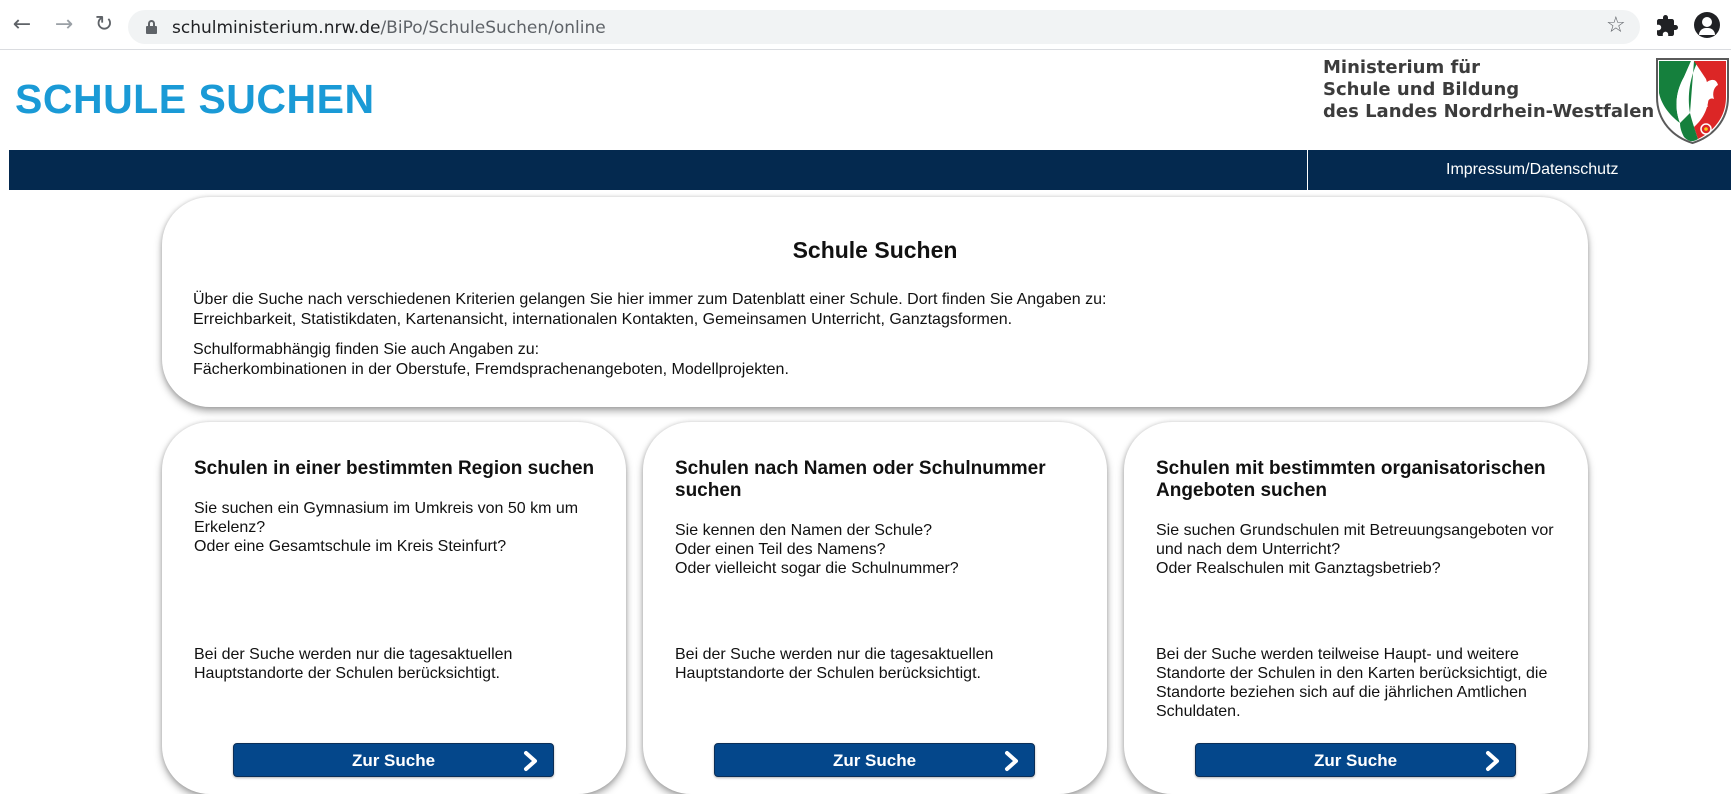  Describe the element at coordinates (230, 527) in the screenshot. I see `card-desc-line-2: Erkelenz?` at that location.